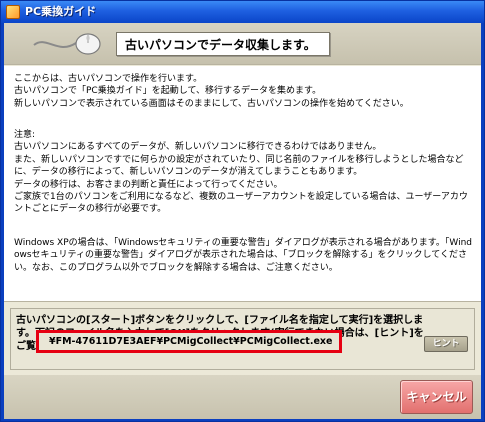 The width and height of the screenshot is (485, 422). Describe the element at coordinates (242, 12) in the screenshot. I see `title-bar: PC乗換ガイド` at that location.